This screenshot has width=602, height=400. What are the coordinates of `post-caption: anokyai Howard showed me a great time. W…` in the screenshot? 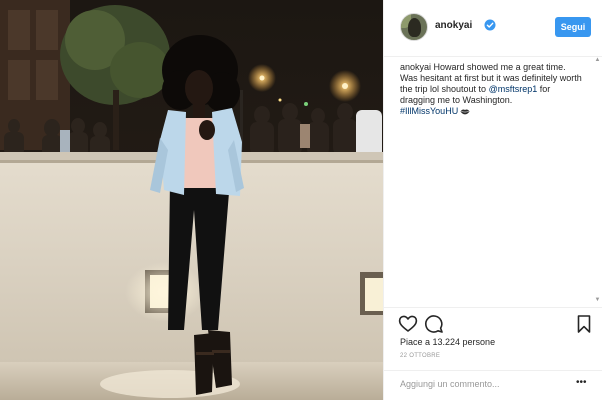 It's located at (491, 89).